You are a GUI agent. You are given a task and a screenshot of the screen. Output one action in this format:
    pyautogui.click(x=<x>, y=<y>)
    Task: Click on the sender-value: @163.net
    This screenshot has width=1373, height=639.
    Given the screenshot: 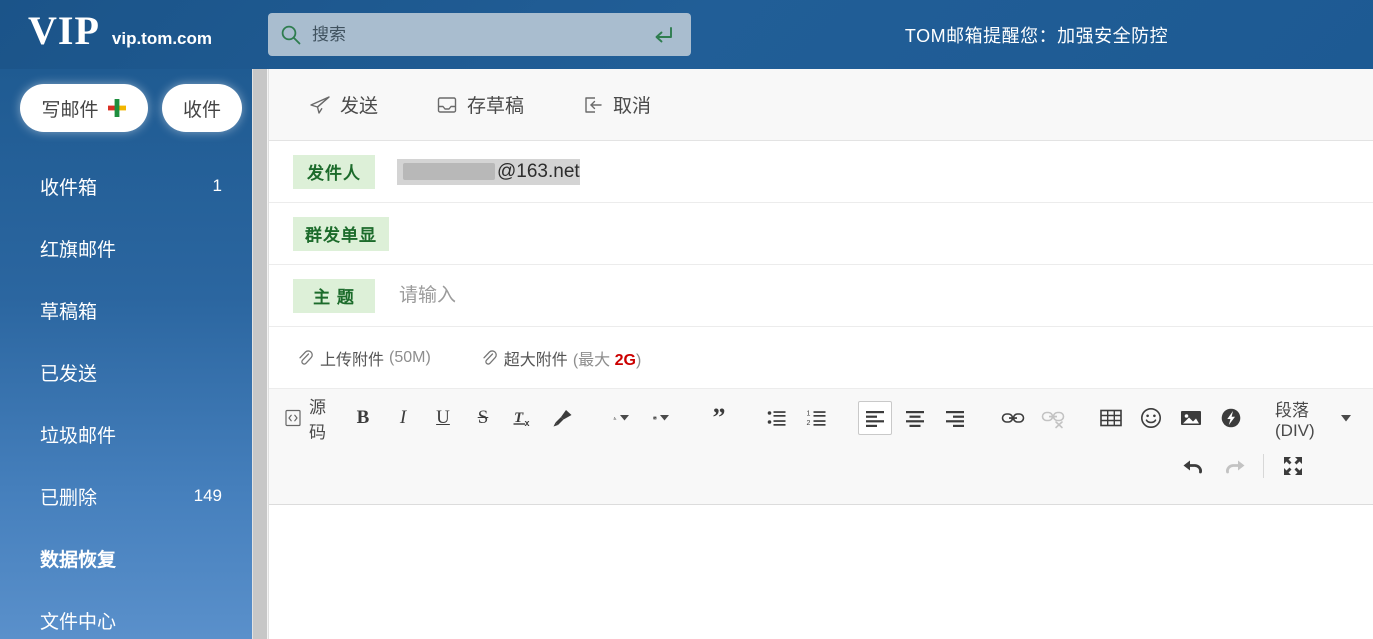 What is the action you would take?
    pyautogui.click(x=488, y=171)
    